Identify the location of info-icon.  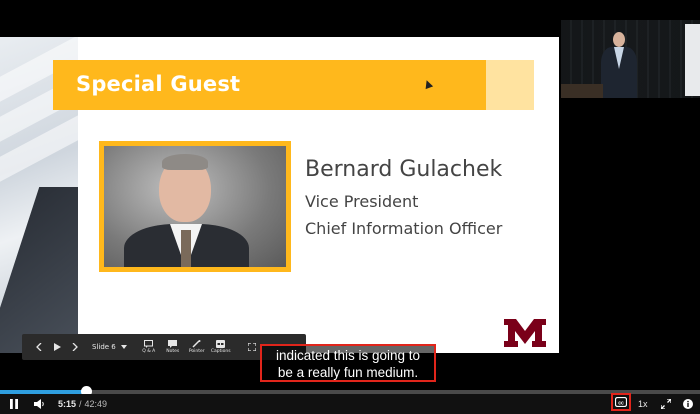
(688, 404).